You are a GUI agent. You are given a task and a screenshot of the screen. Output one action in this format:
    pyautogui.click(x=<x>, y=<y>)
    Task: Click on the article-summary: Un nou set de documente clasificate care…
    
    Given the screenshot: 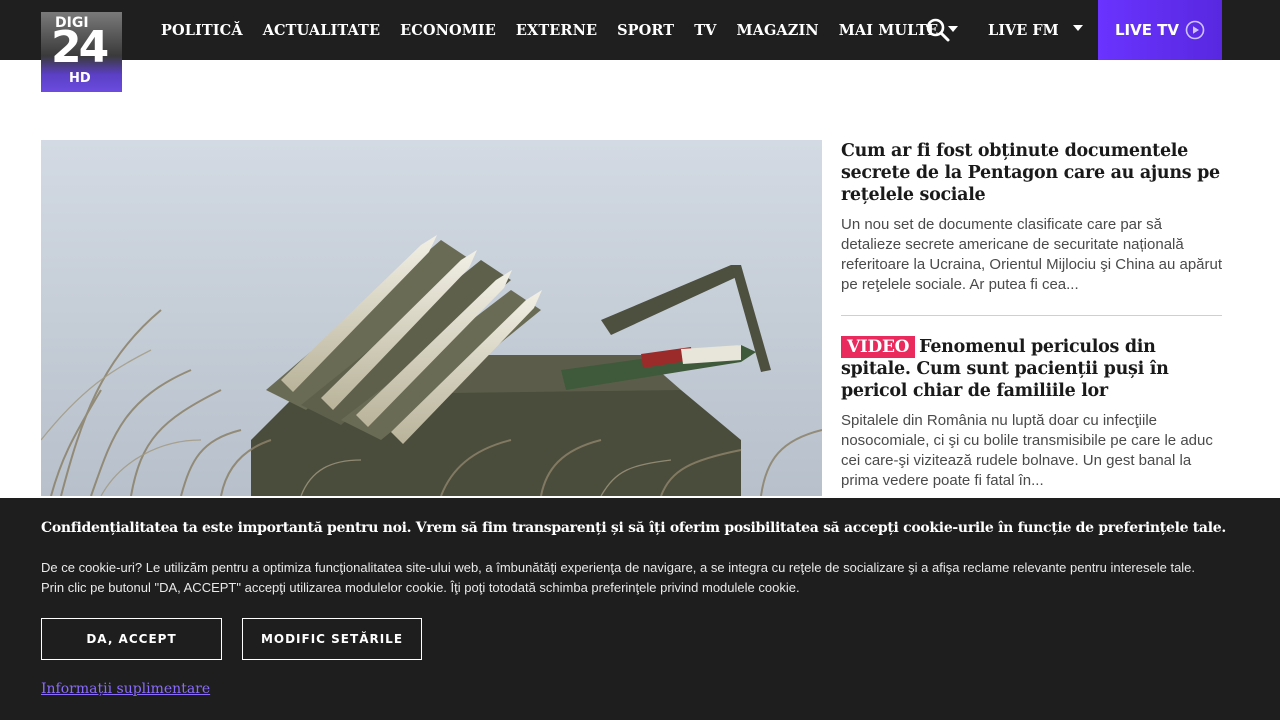 What is the action you would take?
    pyautogui.click(x=1032, y=254)
    